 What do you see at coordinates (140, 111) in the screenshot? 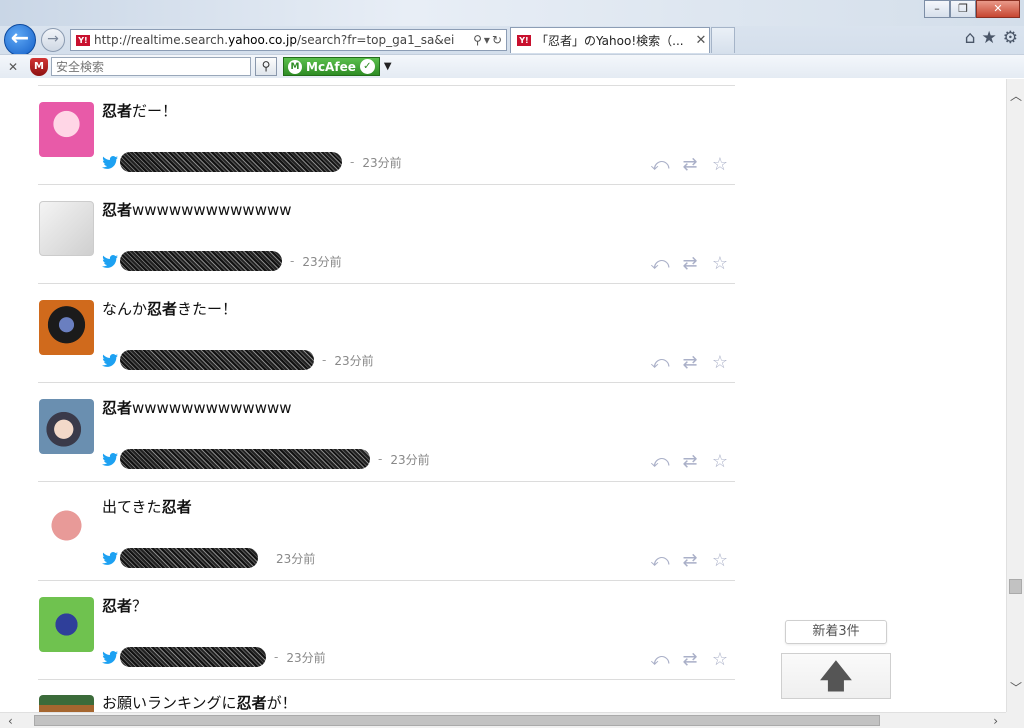
I see `tweet-text: 忍者だー！` at bounding box center [140, 111].